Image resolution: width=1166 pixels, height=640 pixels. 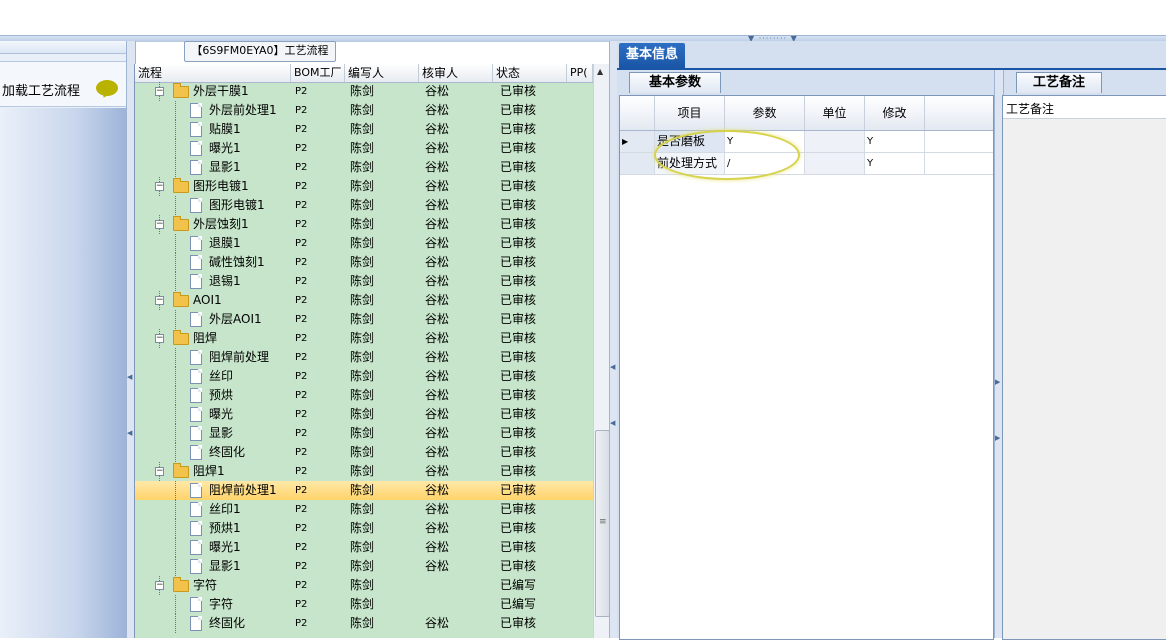 What do you see at coordinates (227, 452) in the screenshot?
I see `node-name: 终固化` at bounding box center [227, 452].